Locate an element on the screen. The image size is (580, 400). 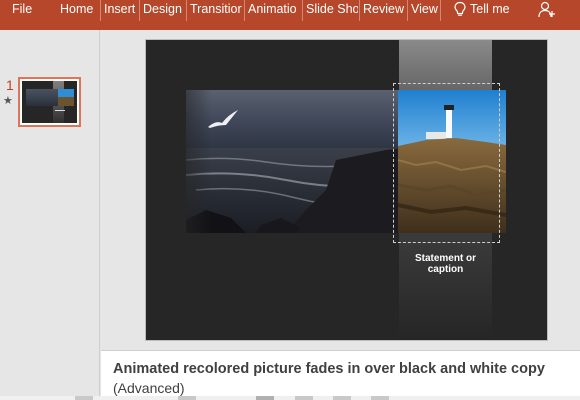
tab-slide-show: Slide Sho is located at coordinates (332, 15).